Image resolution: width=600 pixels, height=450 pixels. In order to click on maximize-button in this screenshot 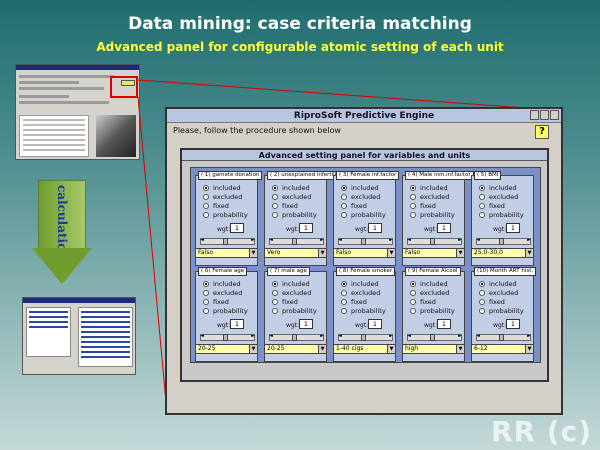, I will do `click(544, 115)`.